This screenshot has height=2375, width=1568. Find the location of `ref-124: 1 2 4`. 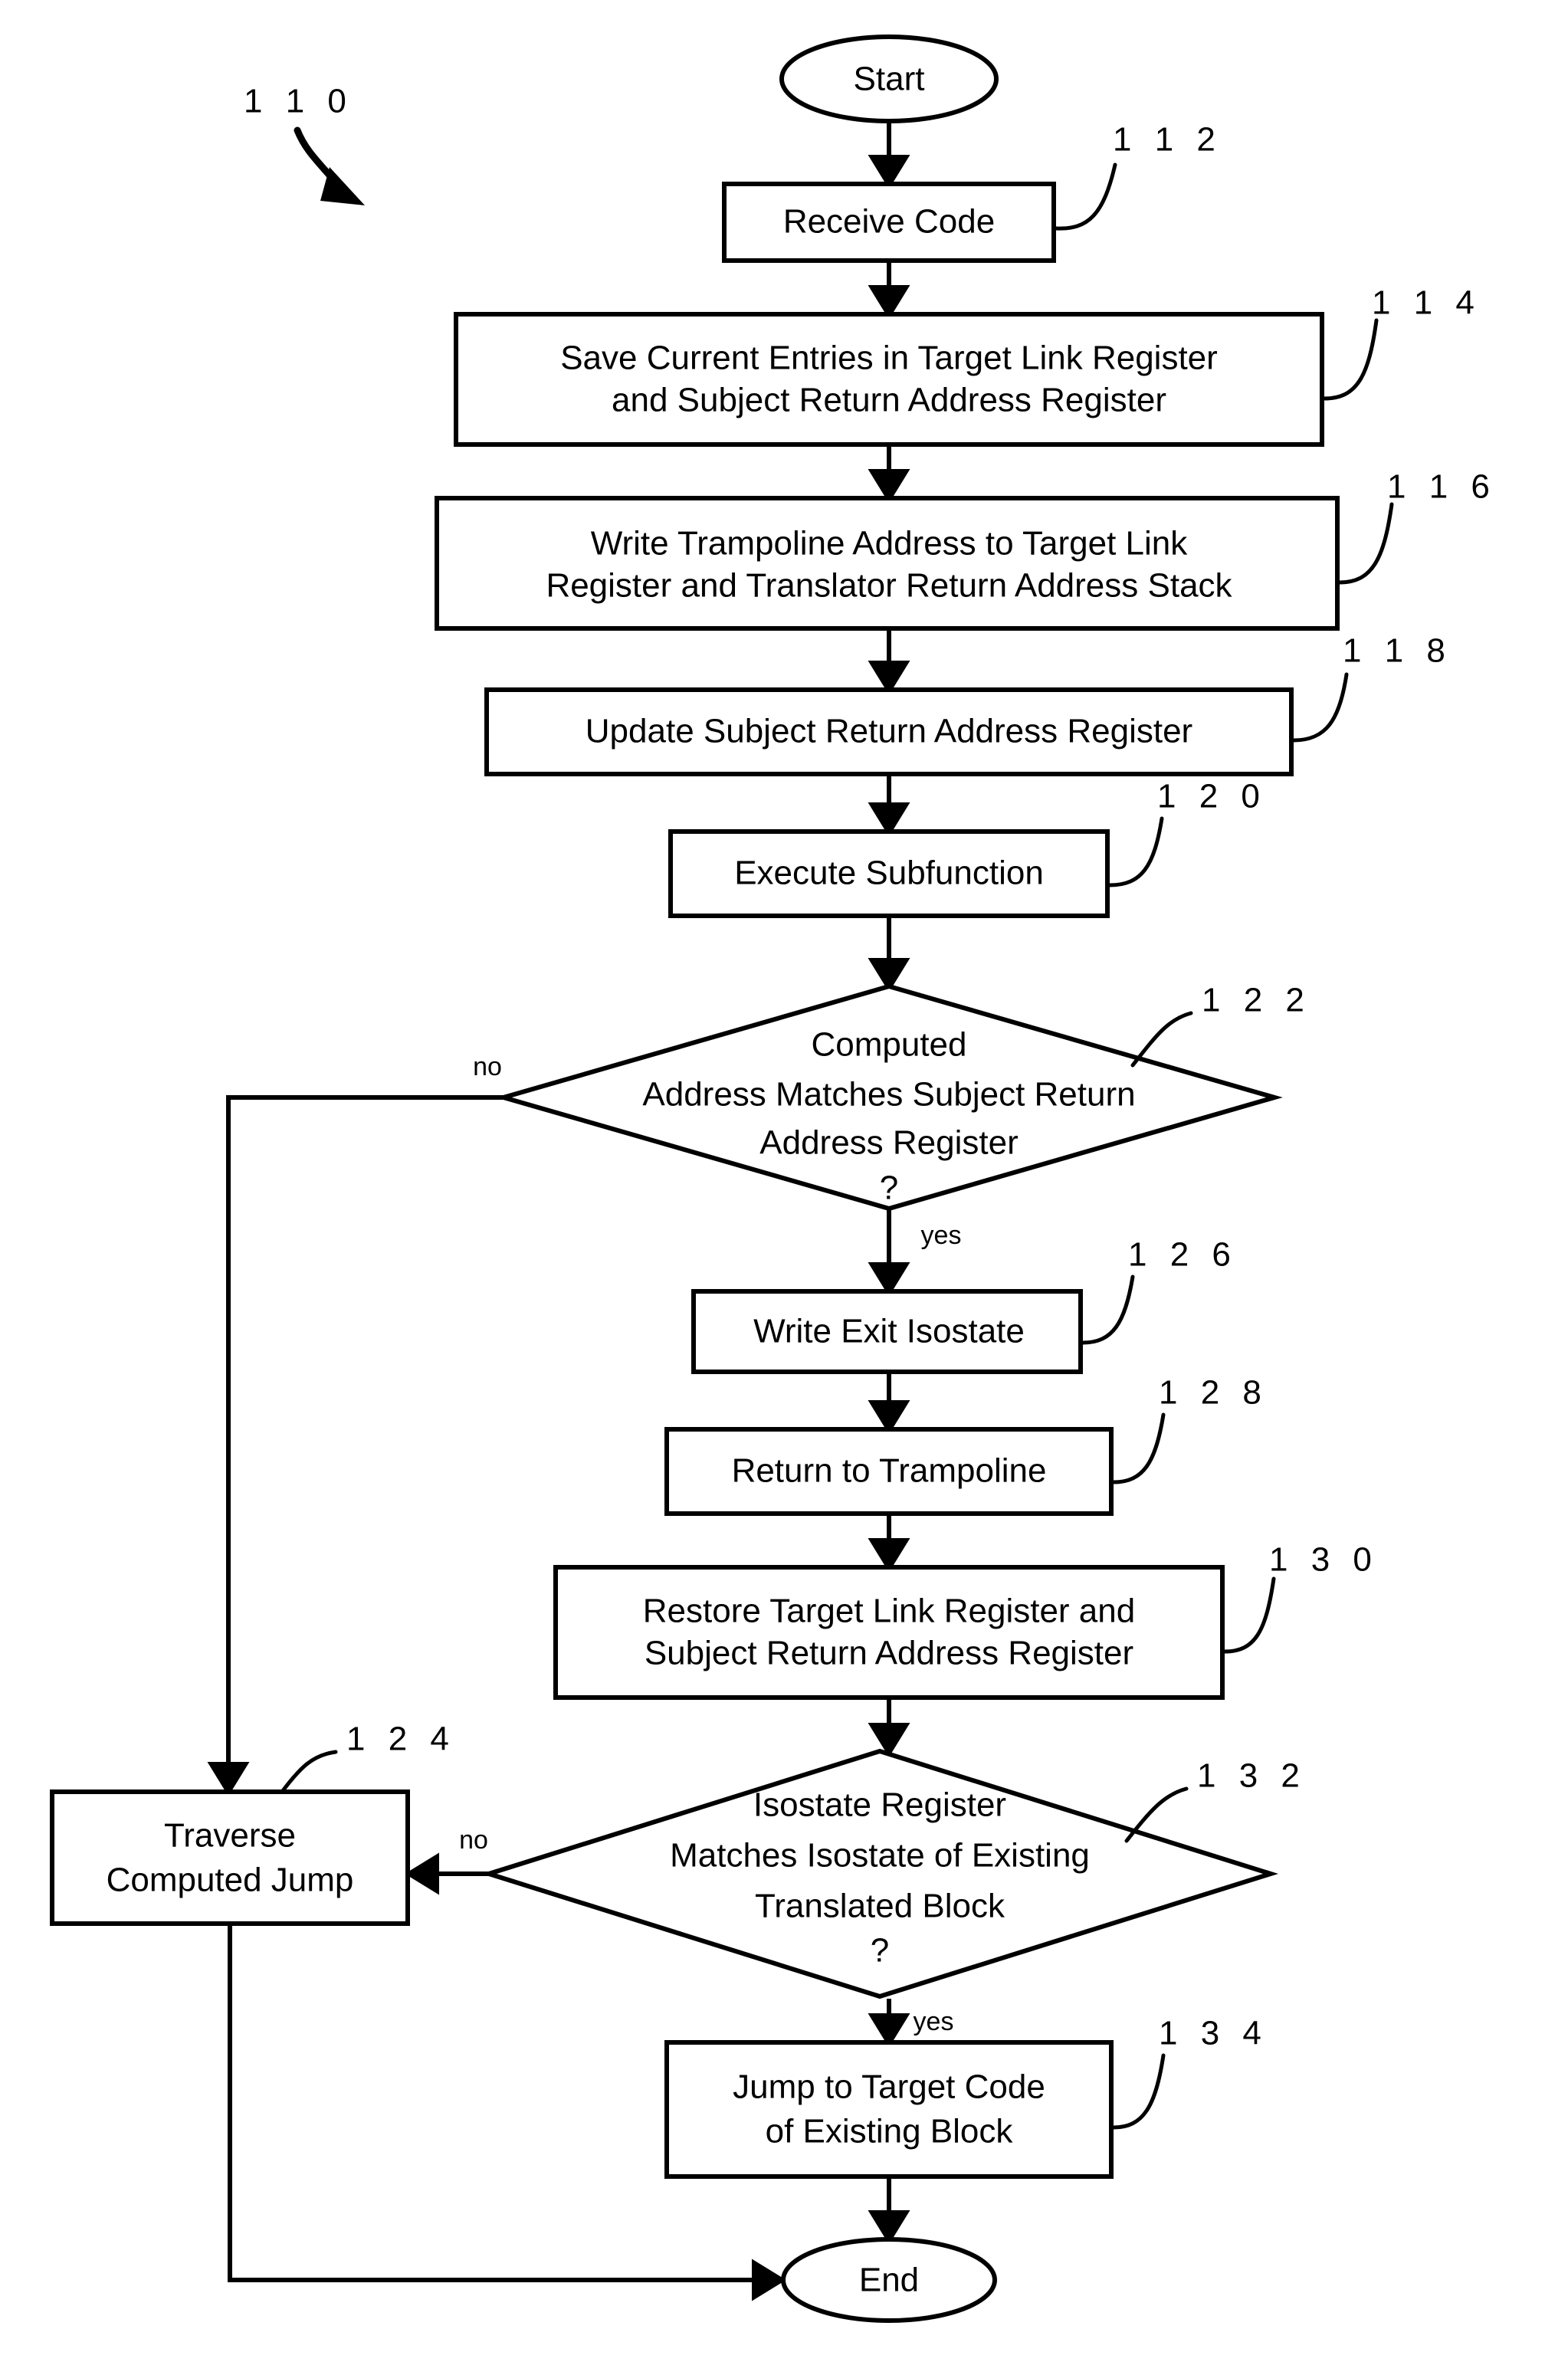

ref-124: 1 2 4 is located at coordinates (368, 1757).